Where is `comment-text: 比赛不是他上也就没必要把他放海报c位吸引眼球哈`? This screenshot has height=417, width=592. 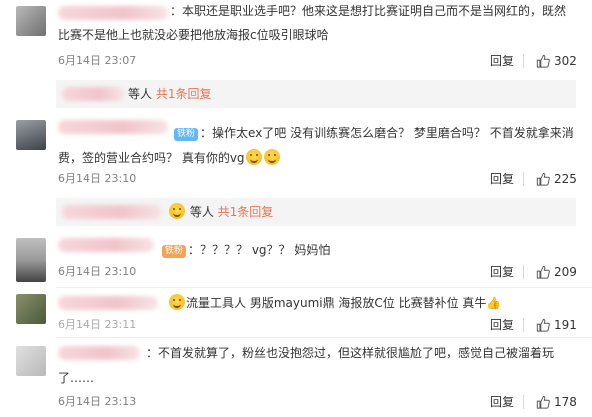
comment-text: 比赛不是他上也就没必要把他放海报c位吸引眼球哈 is located at coordinates (193, 35).